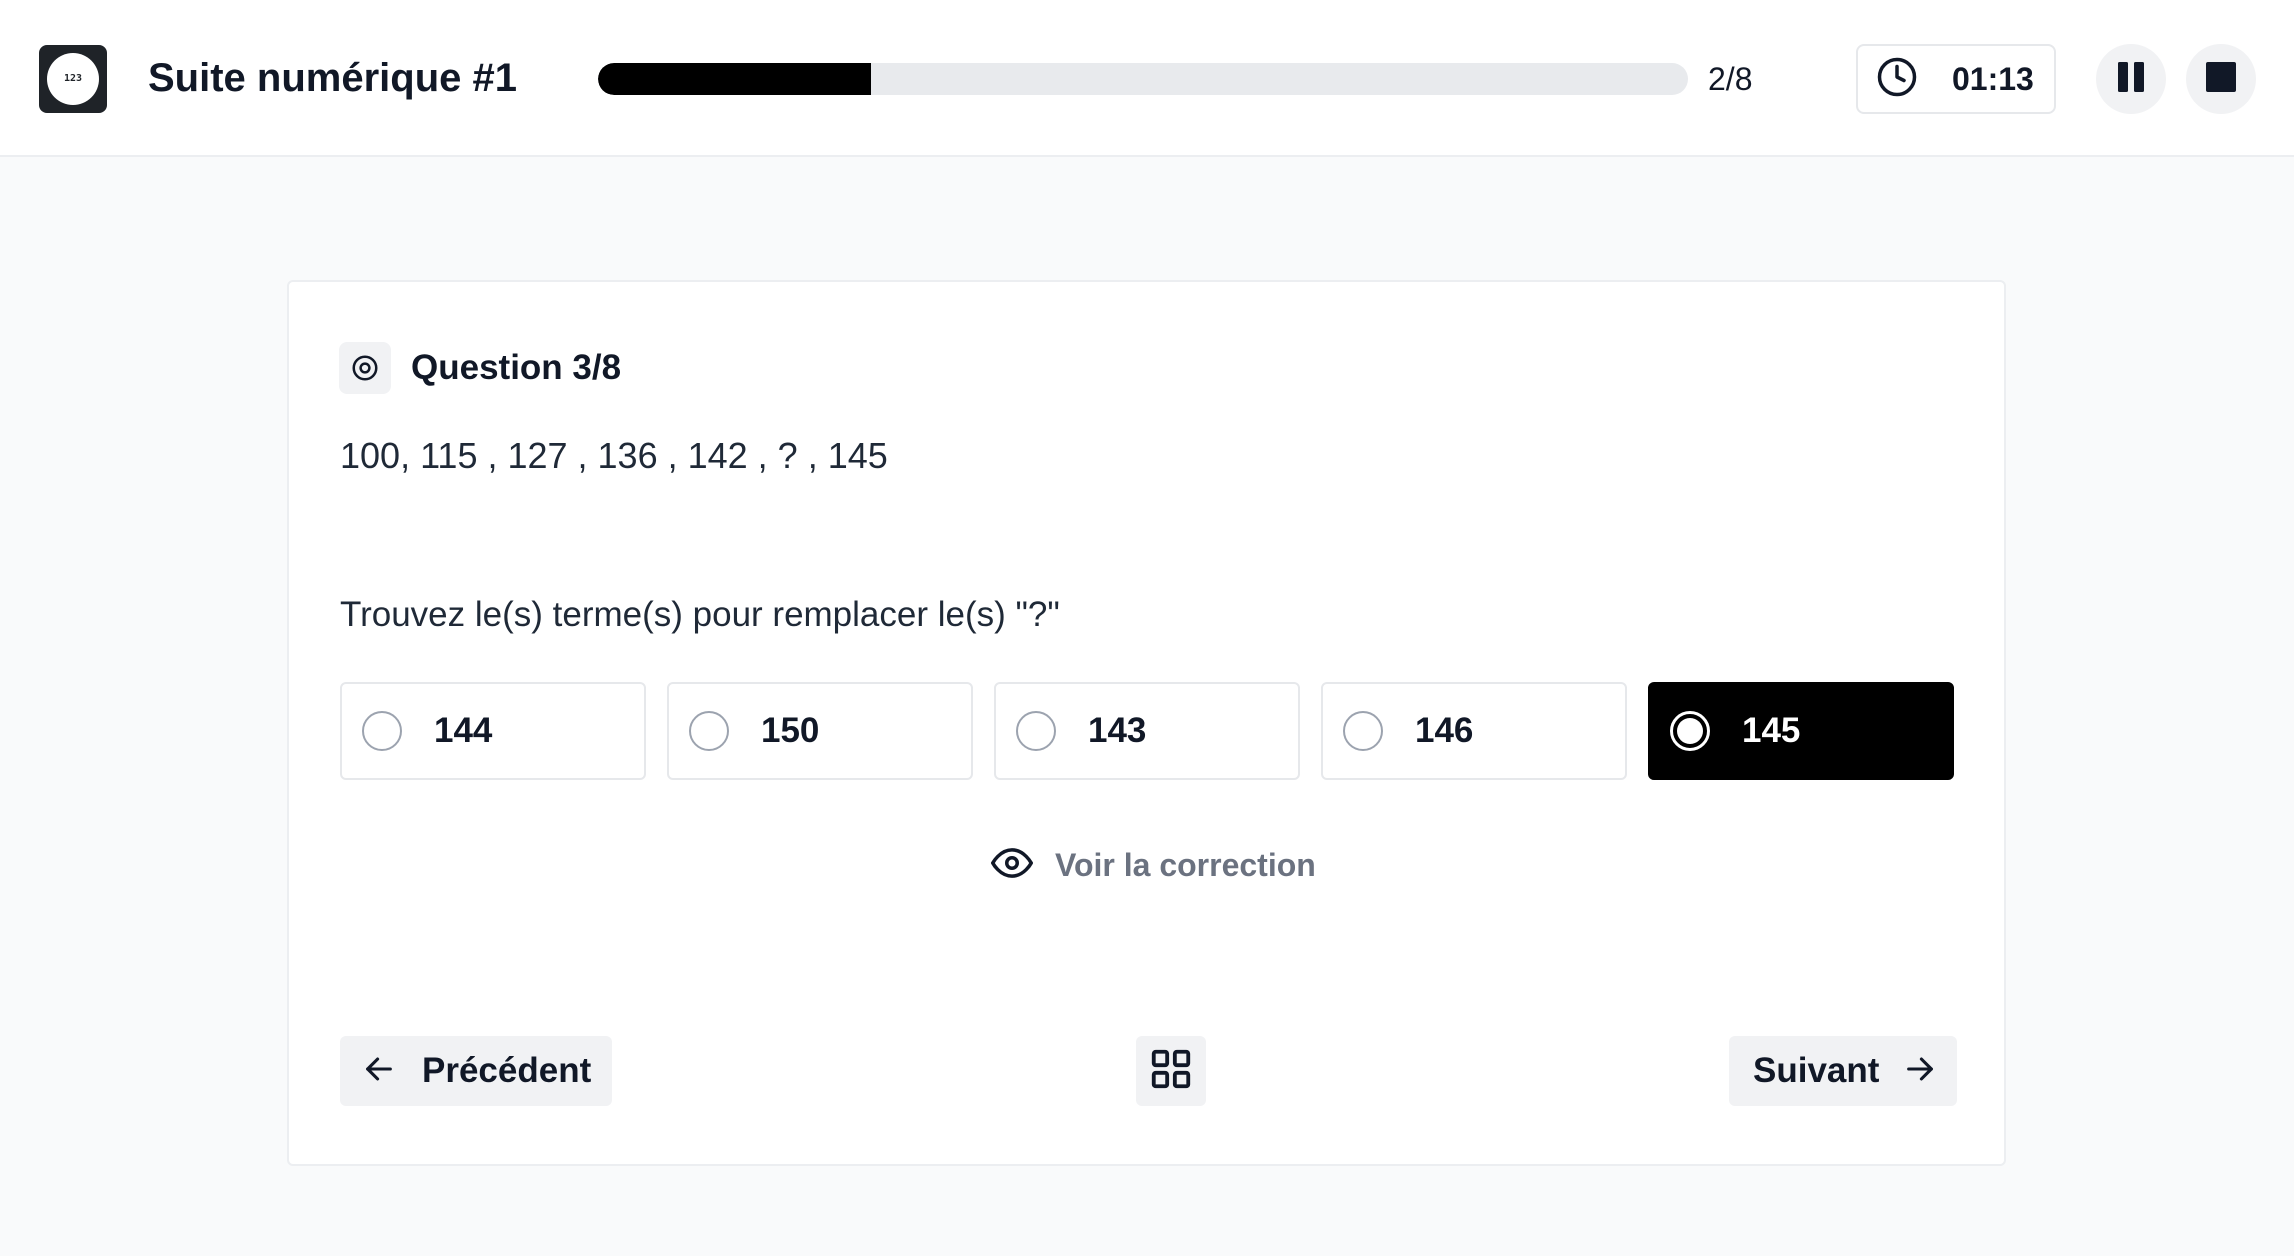 This screenshot has height=1256, width=2294. What do you see at coordinates (1012, 865) in the screenshot?
I see `eye-icon` at bounding box center [1012, 865].